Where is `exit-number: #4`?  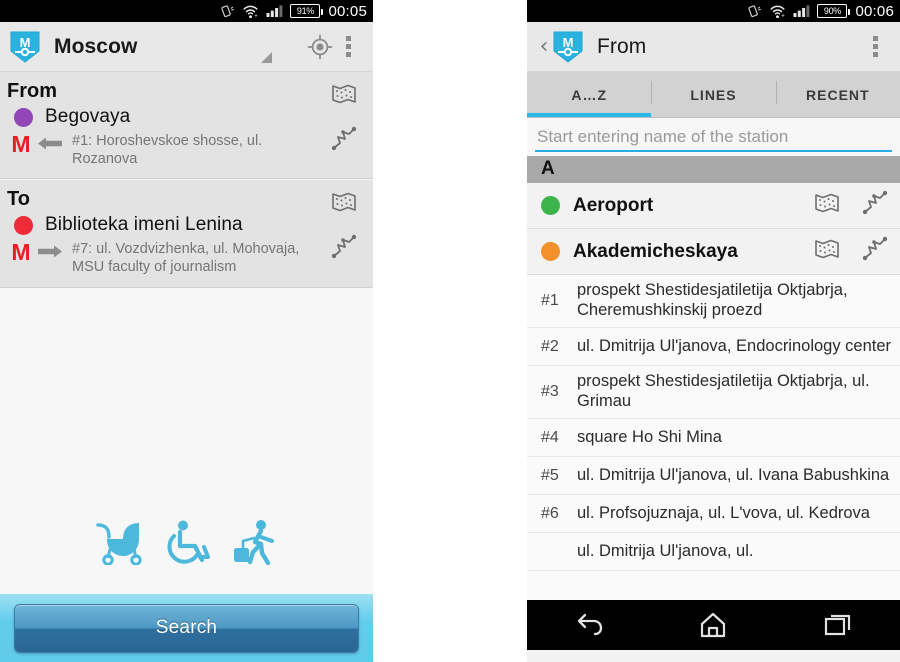
exit-number: #4 is located at coordinates (550, 437).